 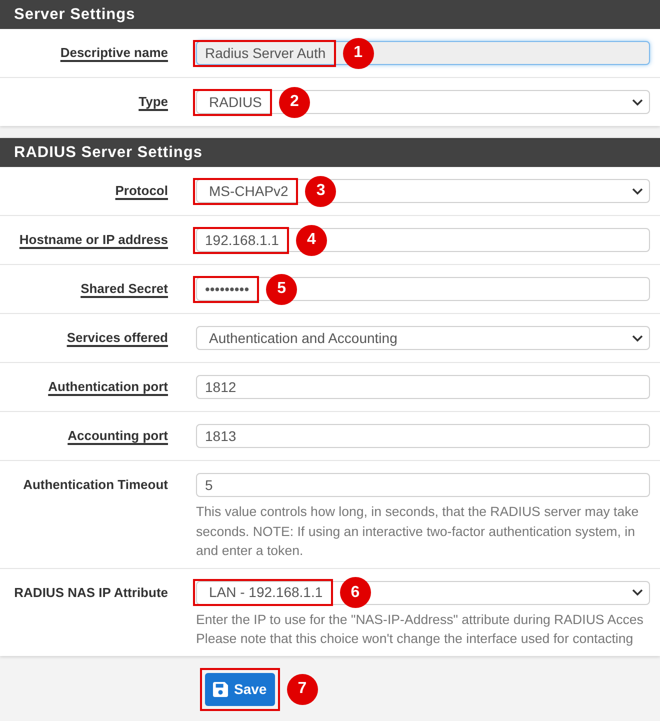 I want to click on callout-number: 3, so click(x=320, y=191).